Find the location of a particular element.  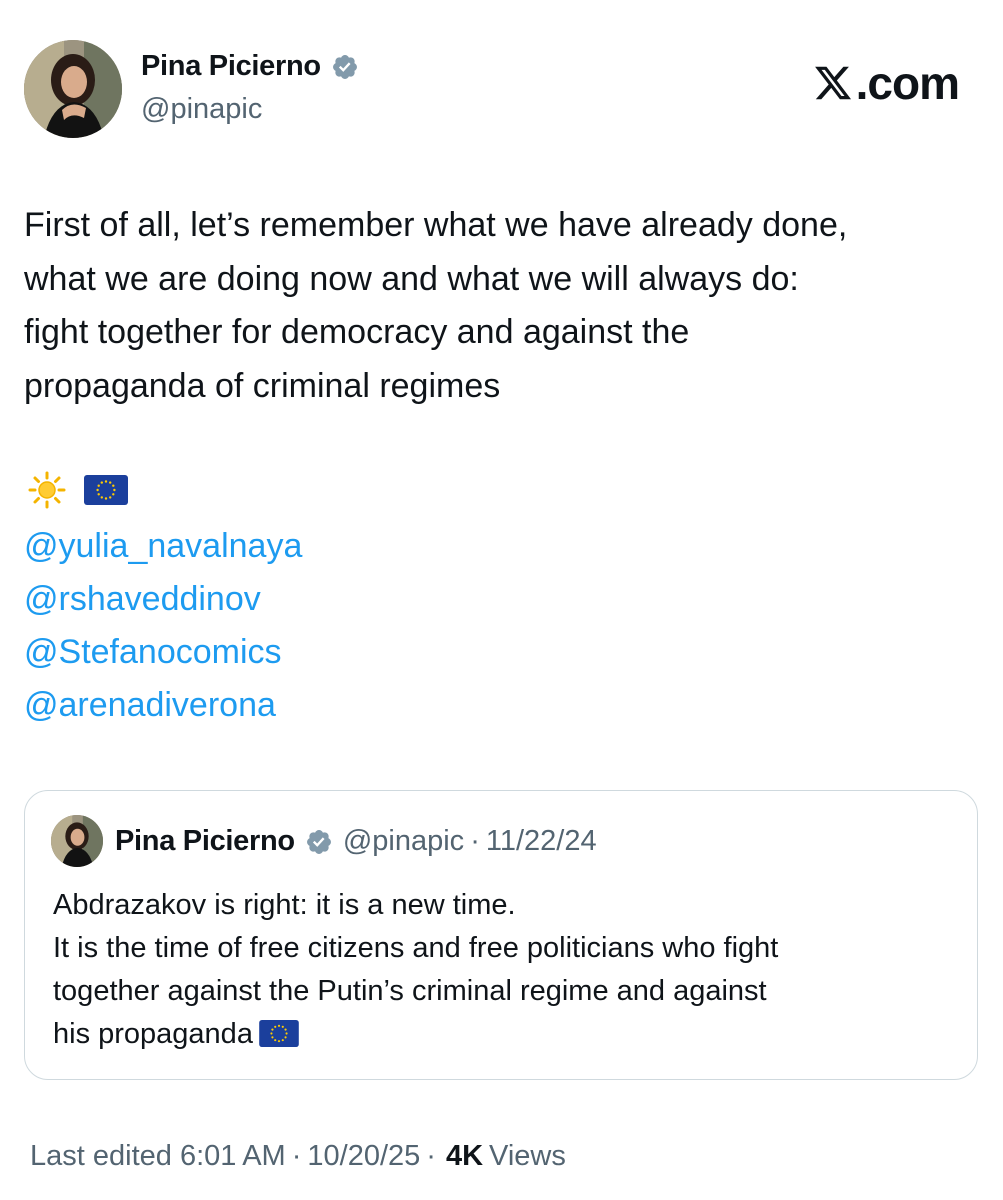

quote-author-avatar is located at coordinates (77, 841).